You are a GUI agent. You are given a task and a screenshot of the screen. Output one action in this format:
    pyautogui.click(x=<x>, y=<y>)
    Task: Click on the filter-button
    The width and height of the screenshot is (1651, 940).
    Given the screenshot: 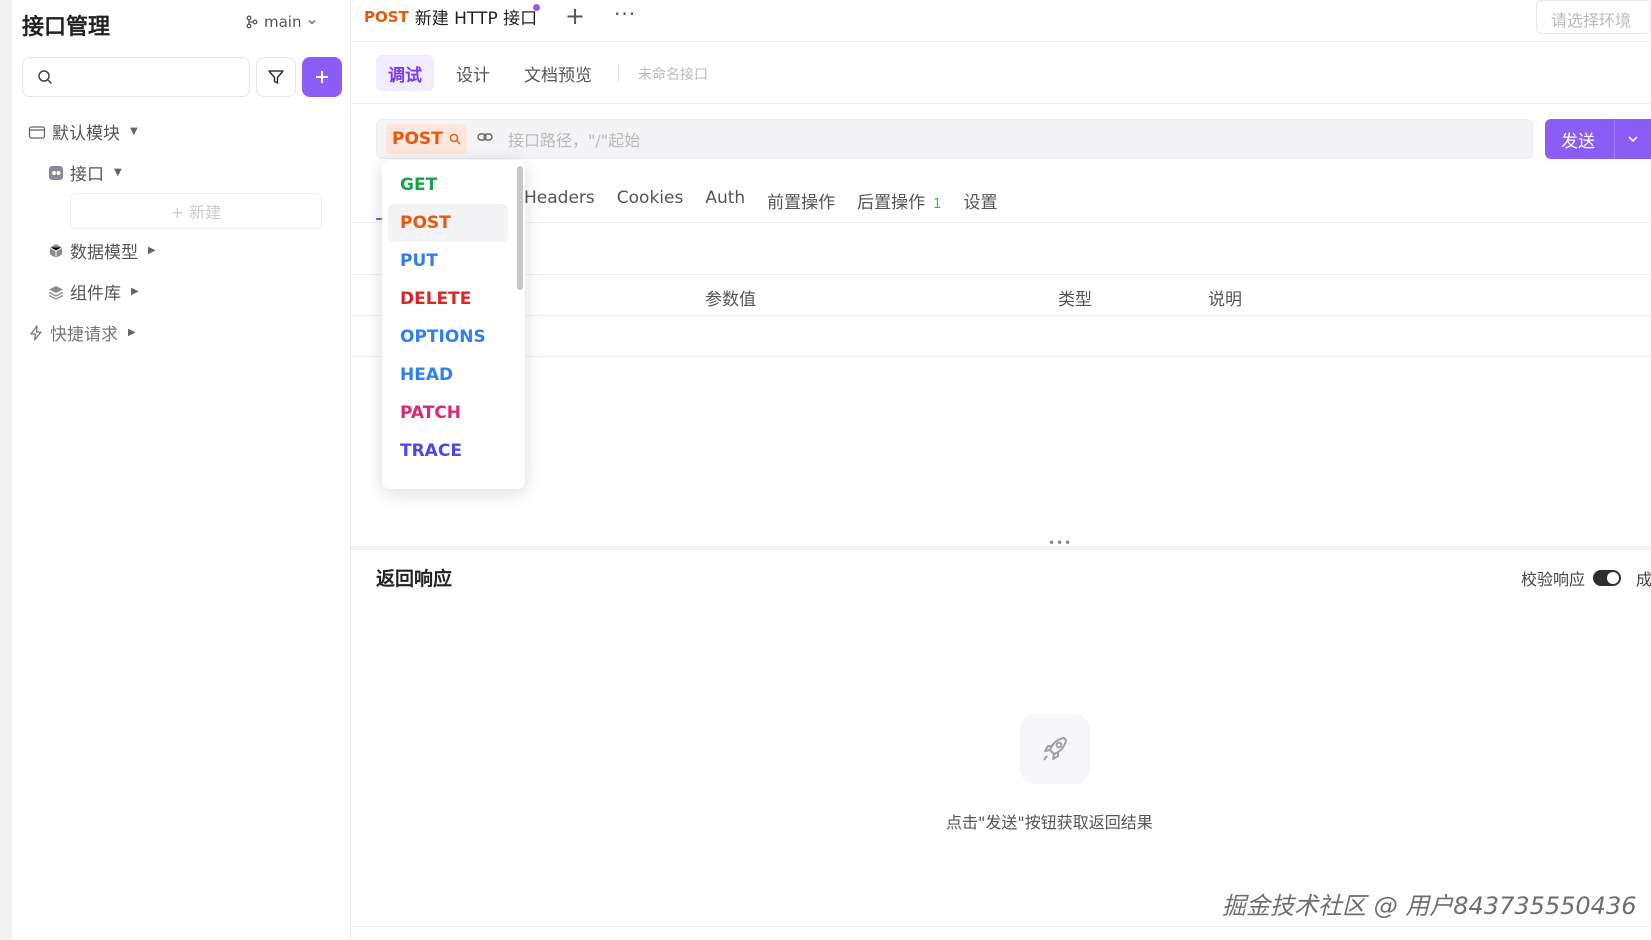 What is the action you would take?
    pyautogui.click(x=276, y=77)
    